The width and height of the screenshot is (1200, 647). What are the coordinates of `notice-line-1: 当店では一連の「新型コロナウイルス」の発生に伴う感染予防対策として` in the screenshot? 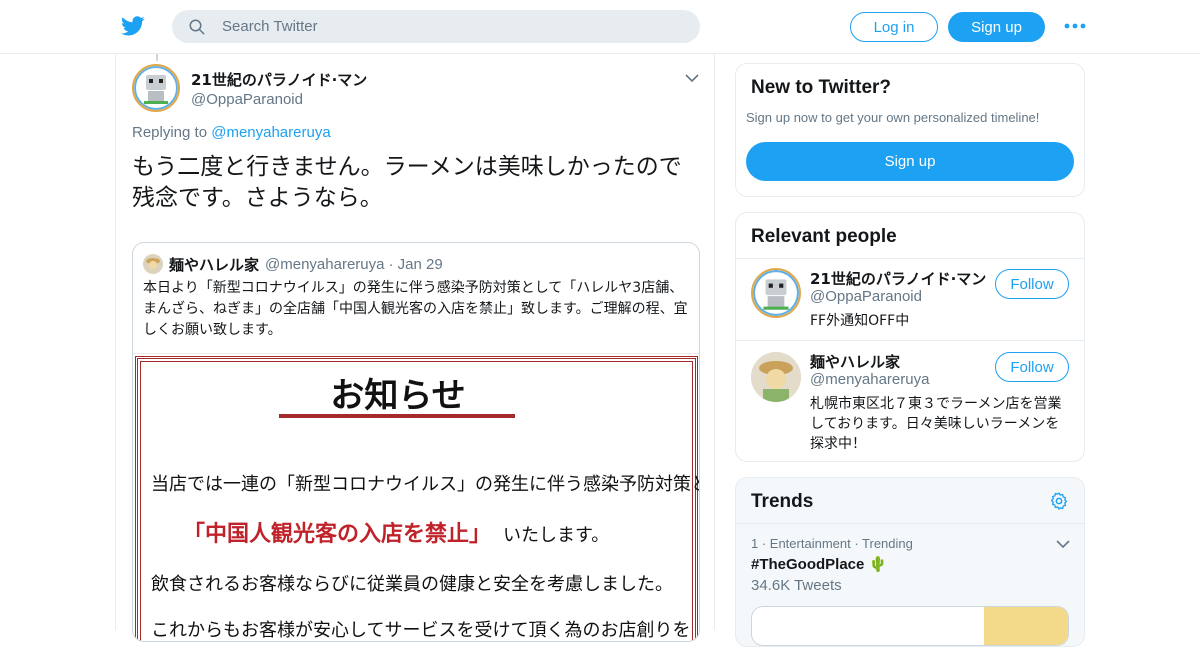 It's located at (425, 484).